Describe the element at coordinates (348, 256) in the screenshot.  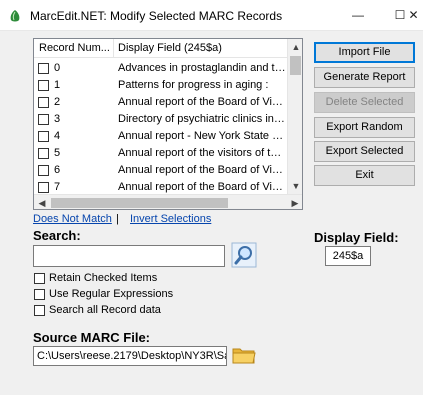
I see `display-field-input: 245$a` at that location.